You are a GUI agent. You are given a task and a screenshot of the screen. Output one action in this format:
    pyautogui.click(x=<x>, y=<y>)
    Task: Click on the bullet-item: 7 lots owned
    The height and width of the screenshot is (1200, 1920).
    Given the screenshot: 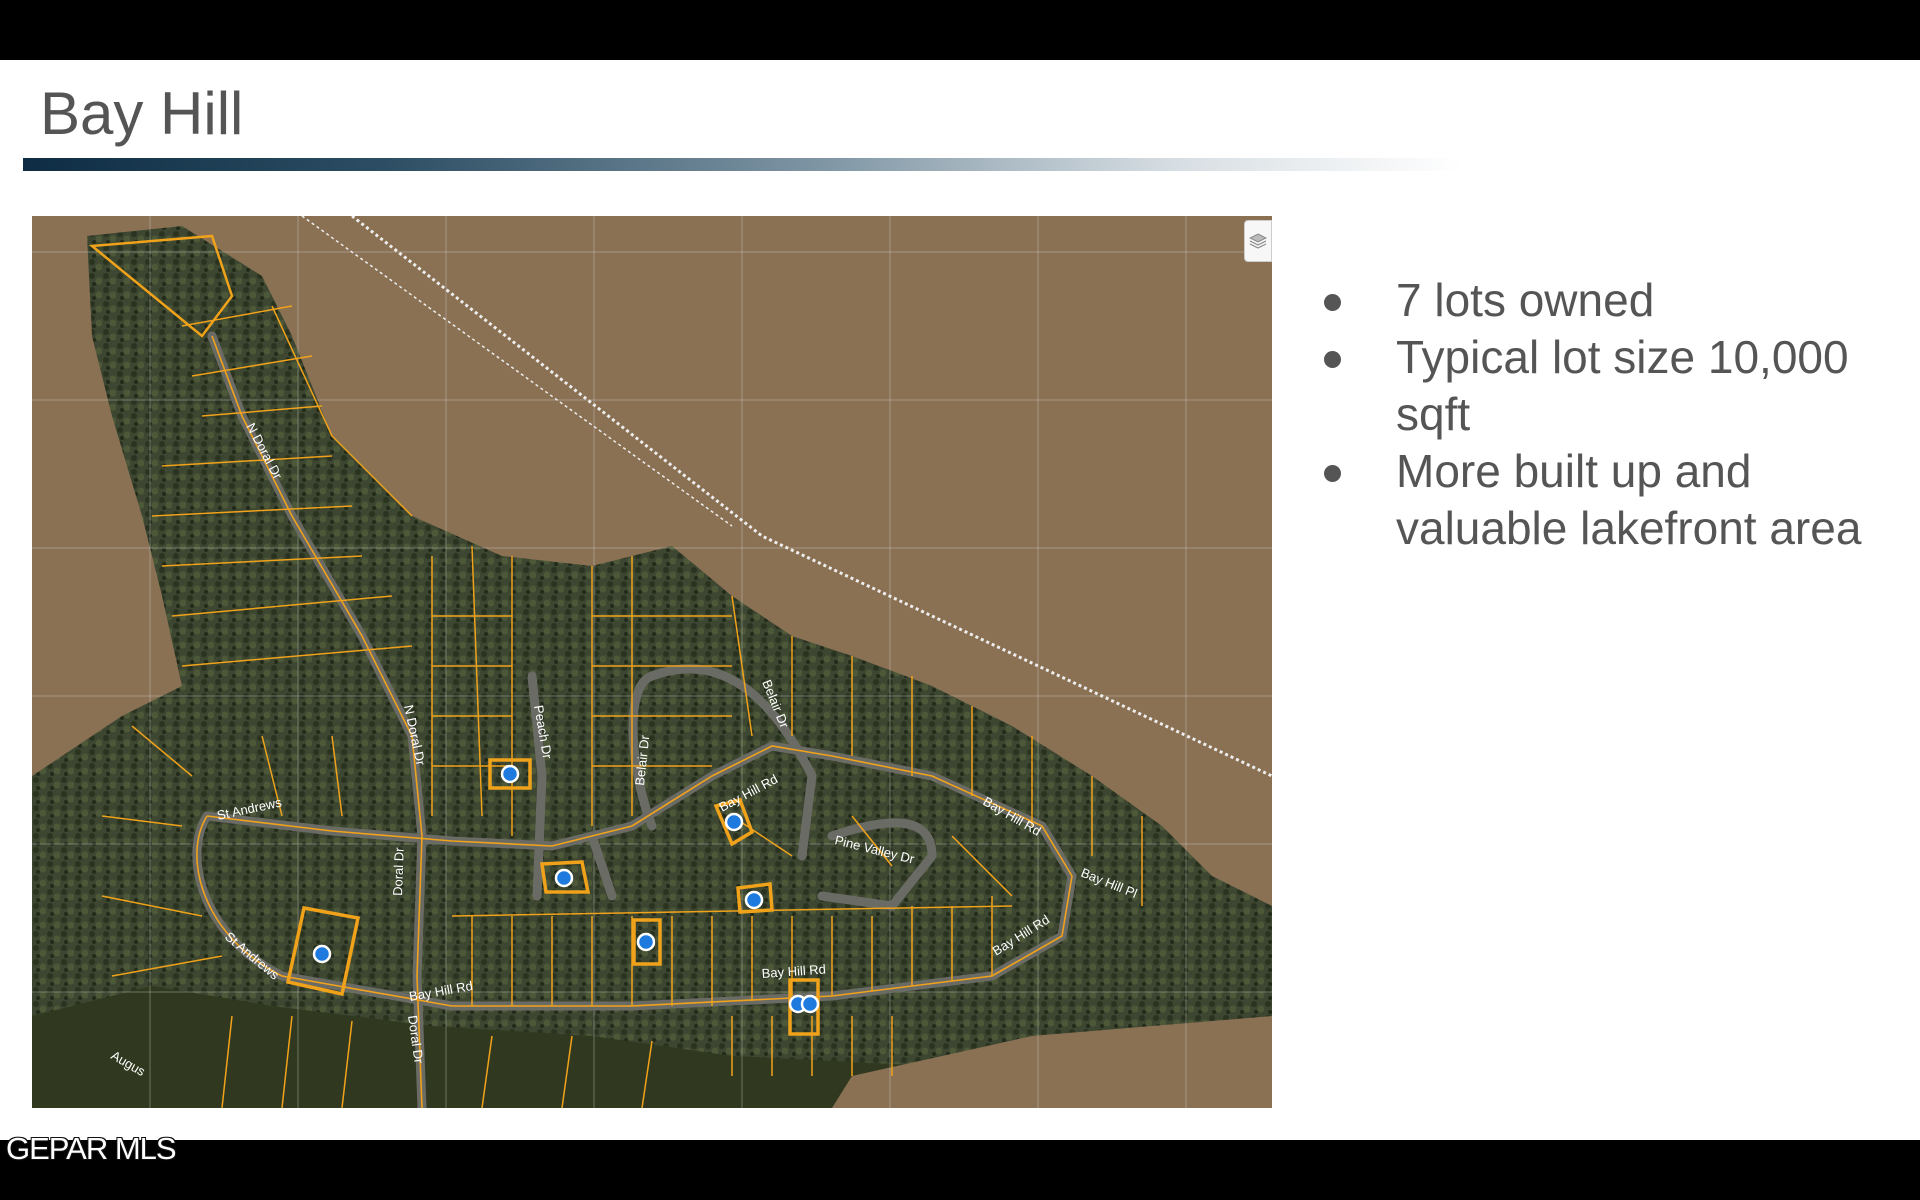 What is the action you would take?
    pyautogui.click(x=1610, y=300)
    